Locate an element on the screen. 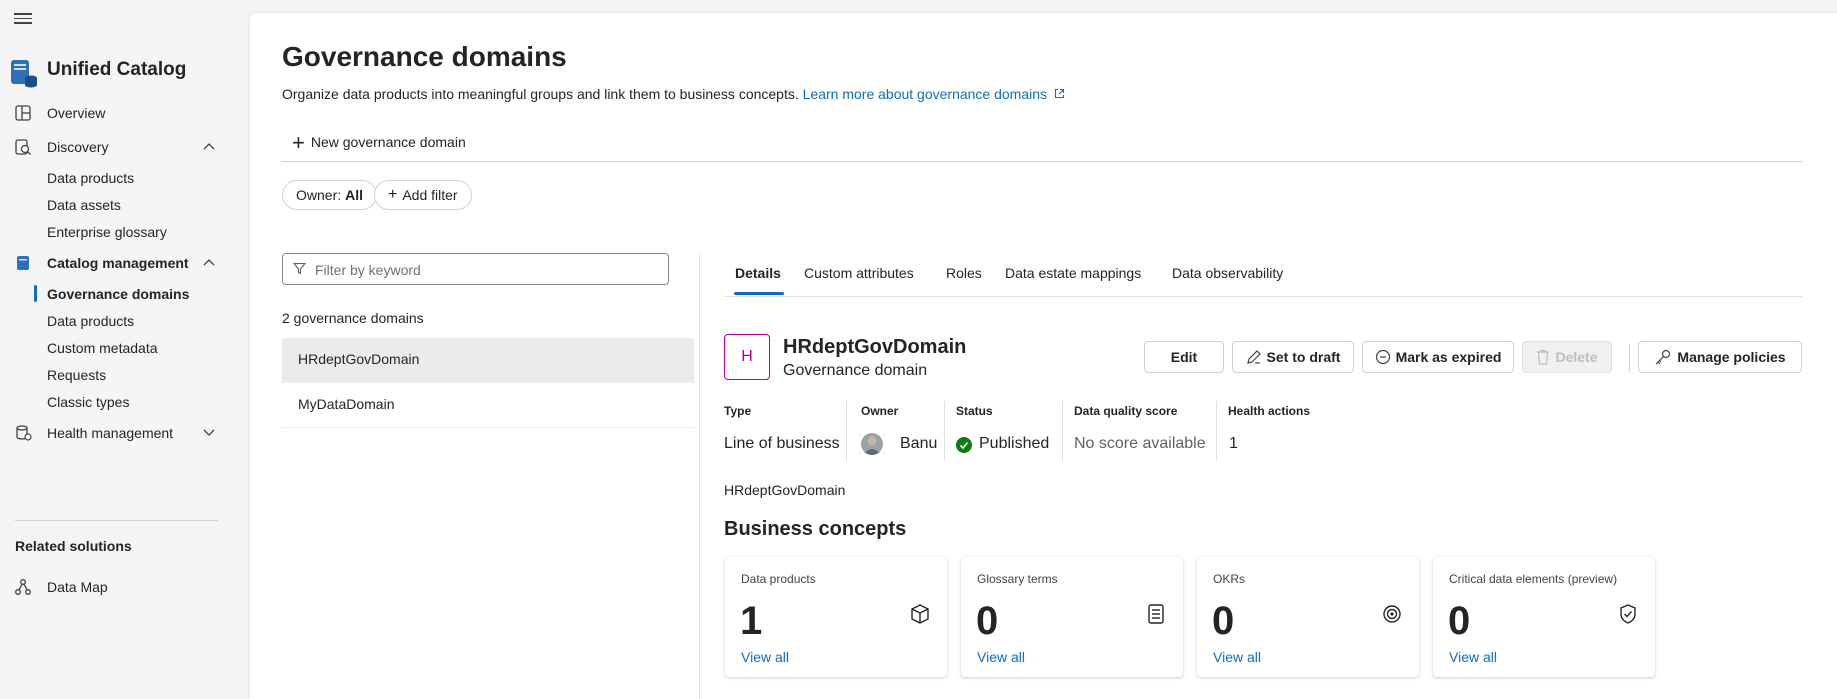  tab-custom-attributes: Custom attributes is located at coordinates (859, 273).